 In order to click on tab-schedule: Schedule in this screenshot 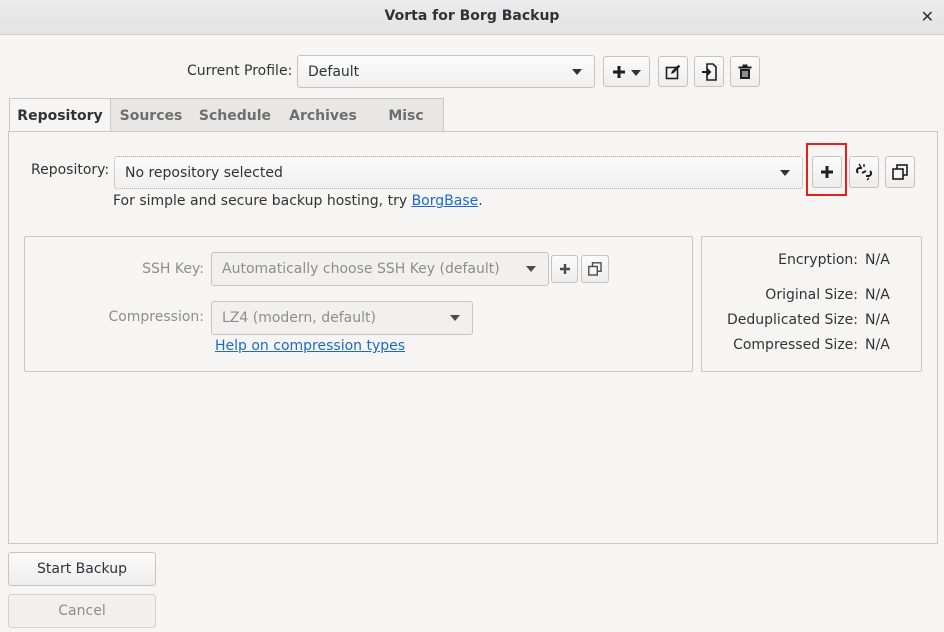, I will do `click(235, 115)`.